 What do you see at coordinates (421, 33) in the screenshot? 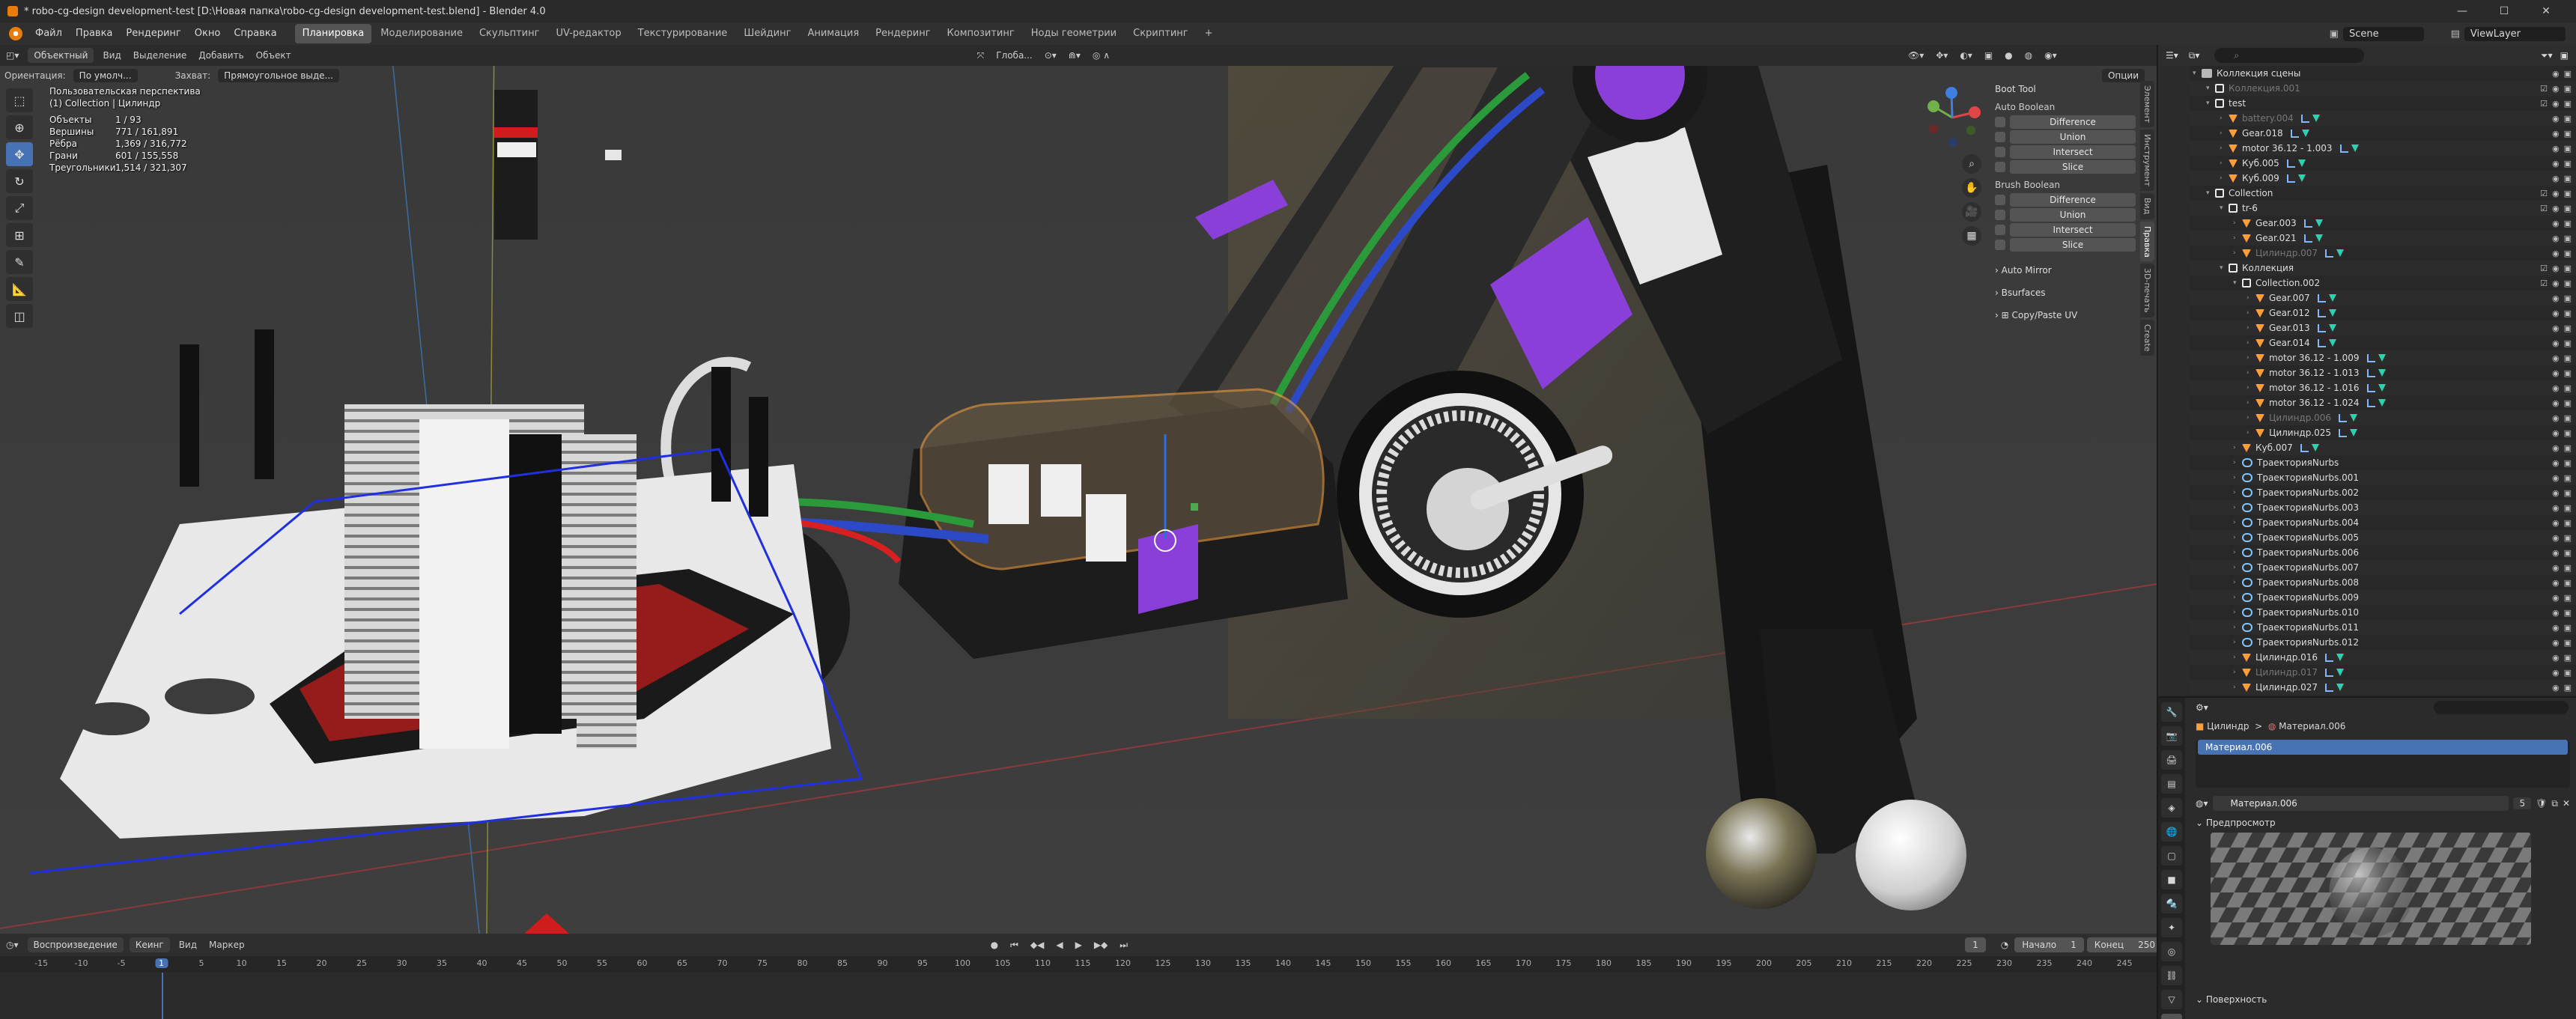
I see `workspace-tab-modeling: Моделирование` at bounding box center [421, 33].